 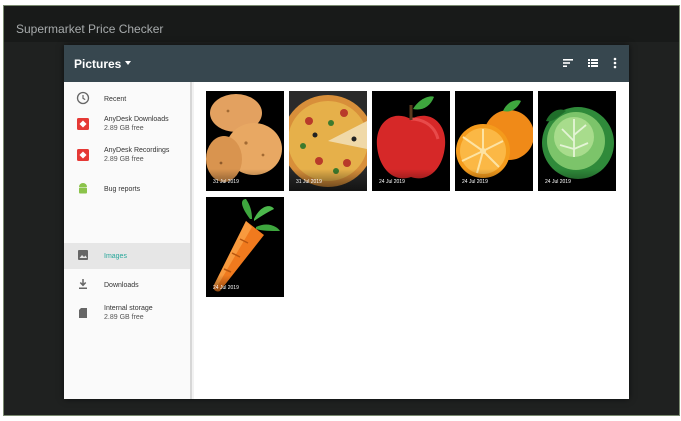 I want to click on android-icon, so click(x=83, y=188).